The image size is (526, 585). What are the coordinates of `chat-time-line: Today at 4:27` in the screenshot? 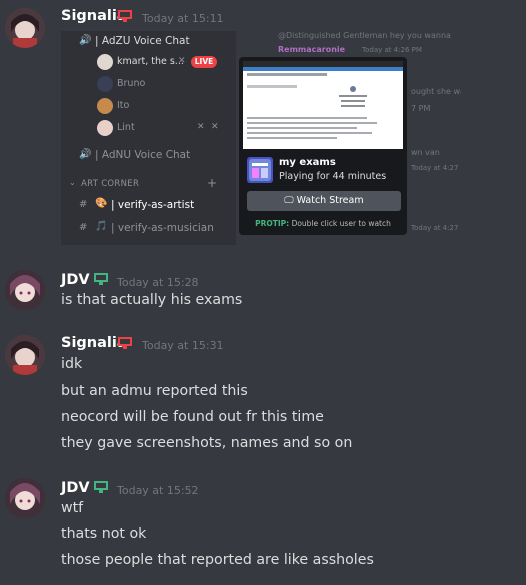 It's located at (435, 168).